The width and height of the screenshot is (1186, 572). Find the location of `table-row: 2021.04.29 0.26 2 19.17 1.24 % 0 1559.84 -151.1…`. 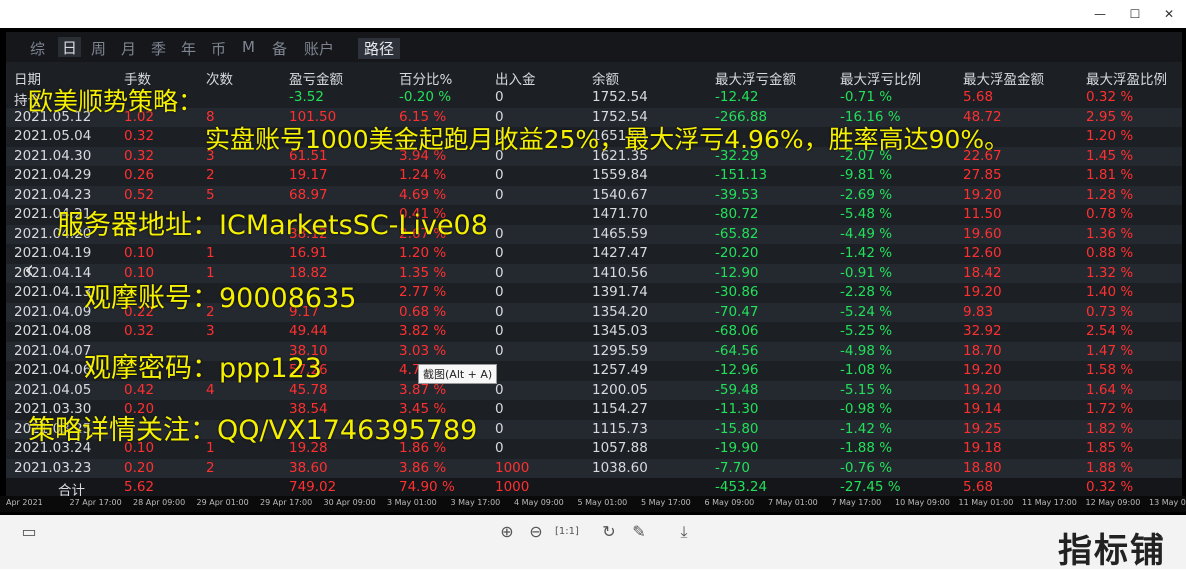

table-row: 2021.04.29 0.26 2 19.17 1.24 % 0 1559.84 -151.1… is located at coordinates (594, 175).